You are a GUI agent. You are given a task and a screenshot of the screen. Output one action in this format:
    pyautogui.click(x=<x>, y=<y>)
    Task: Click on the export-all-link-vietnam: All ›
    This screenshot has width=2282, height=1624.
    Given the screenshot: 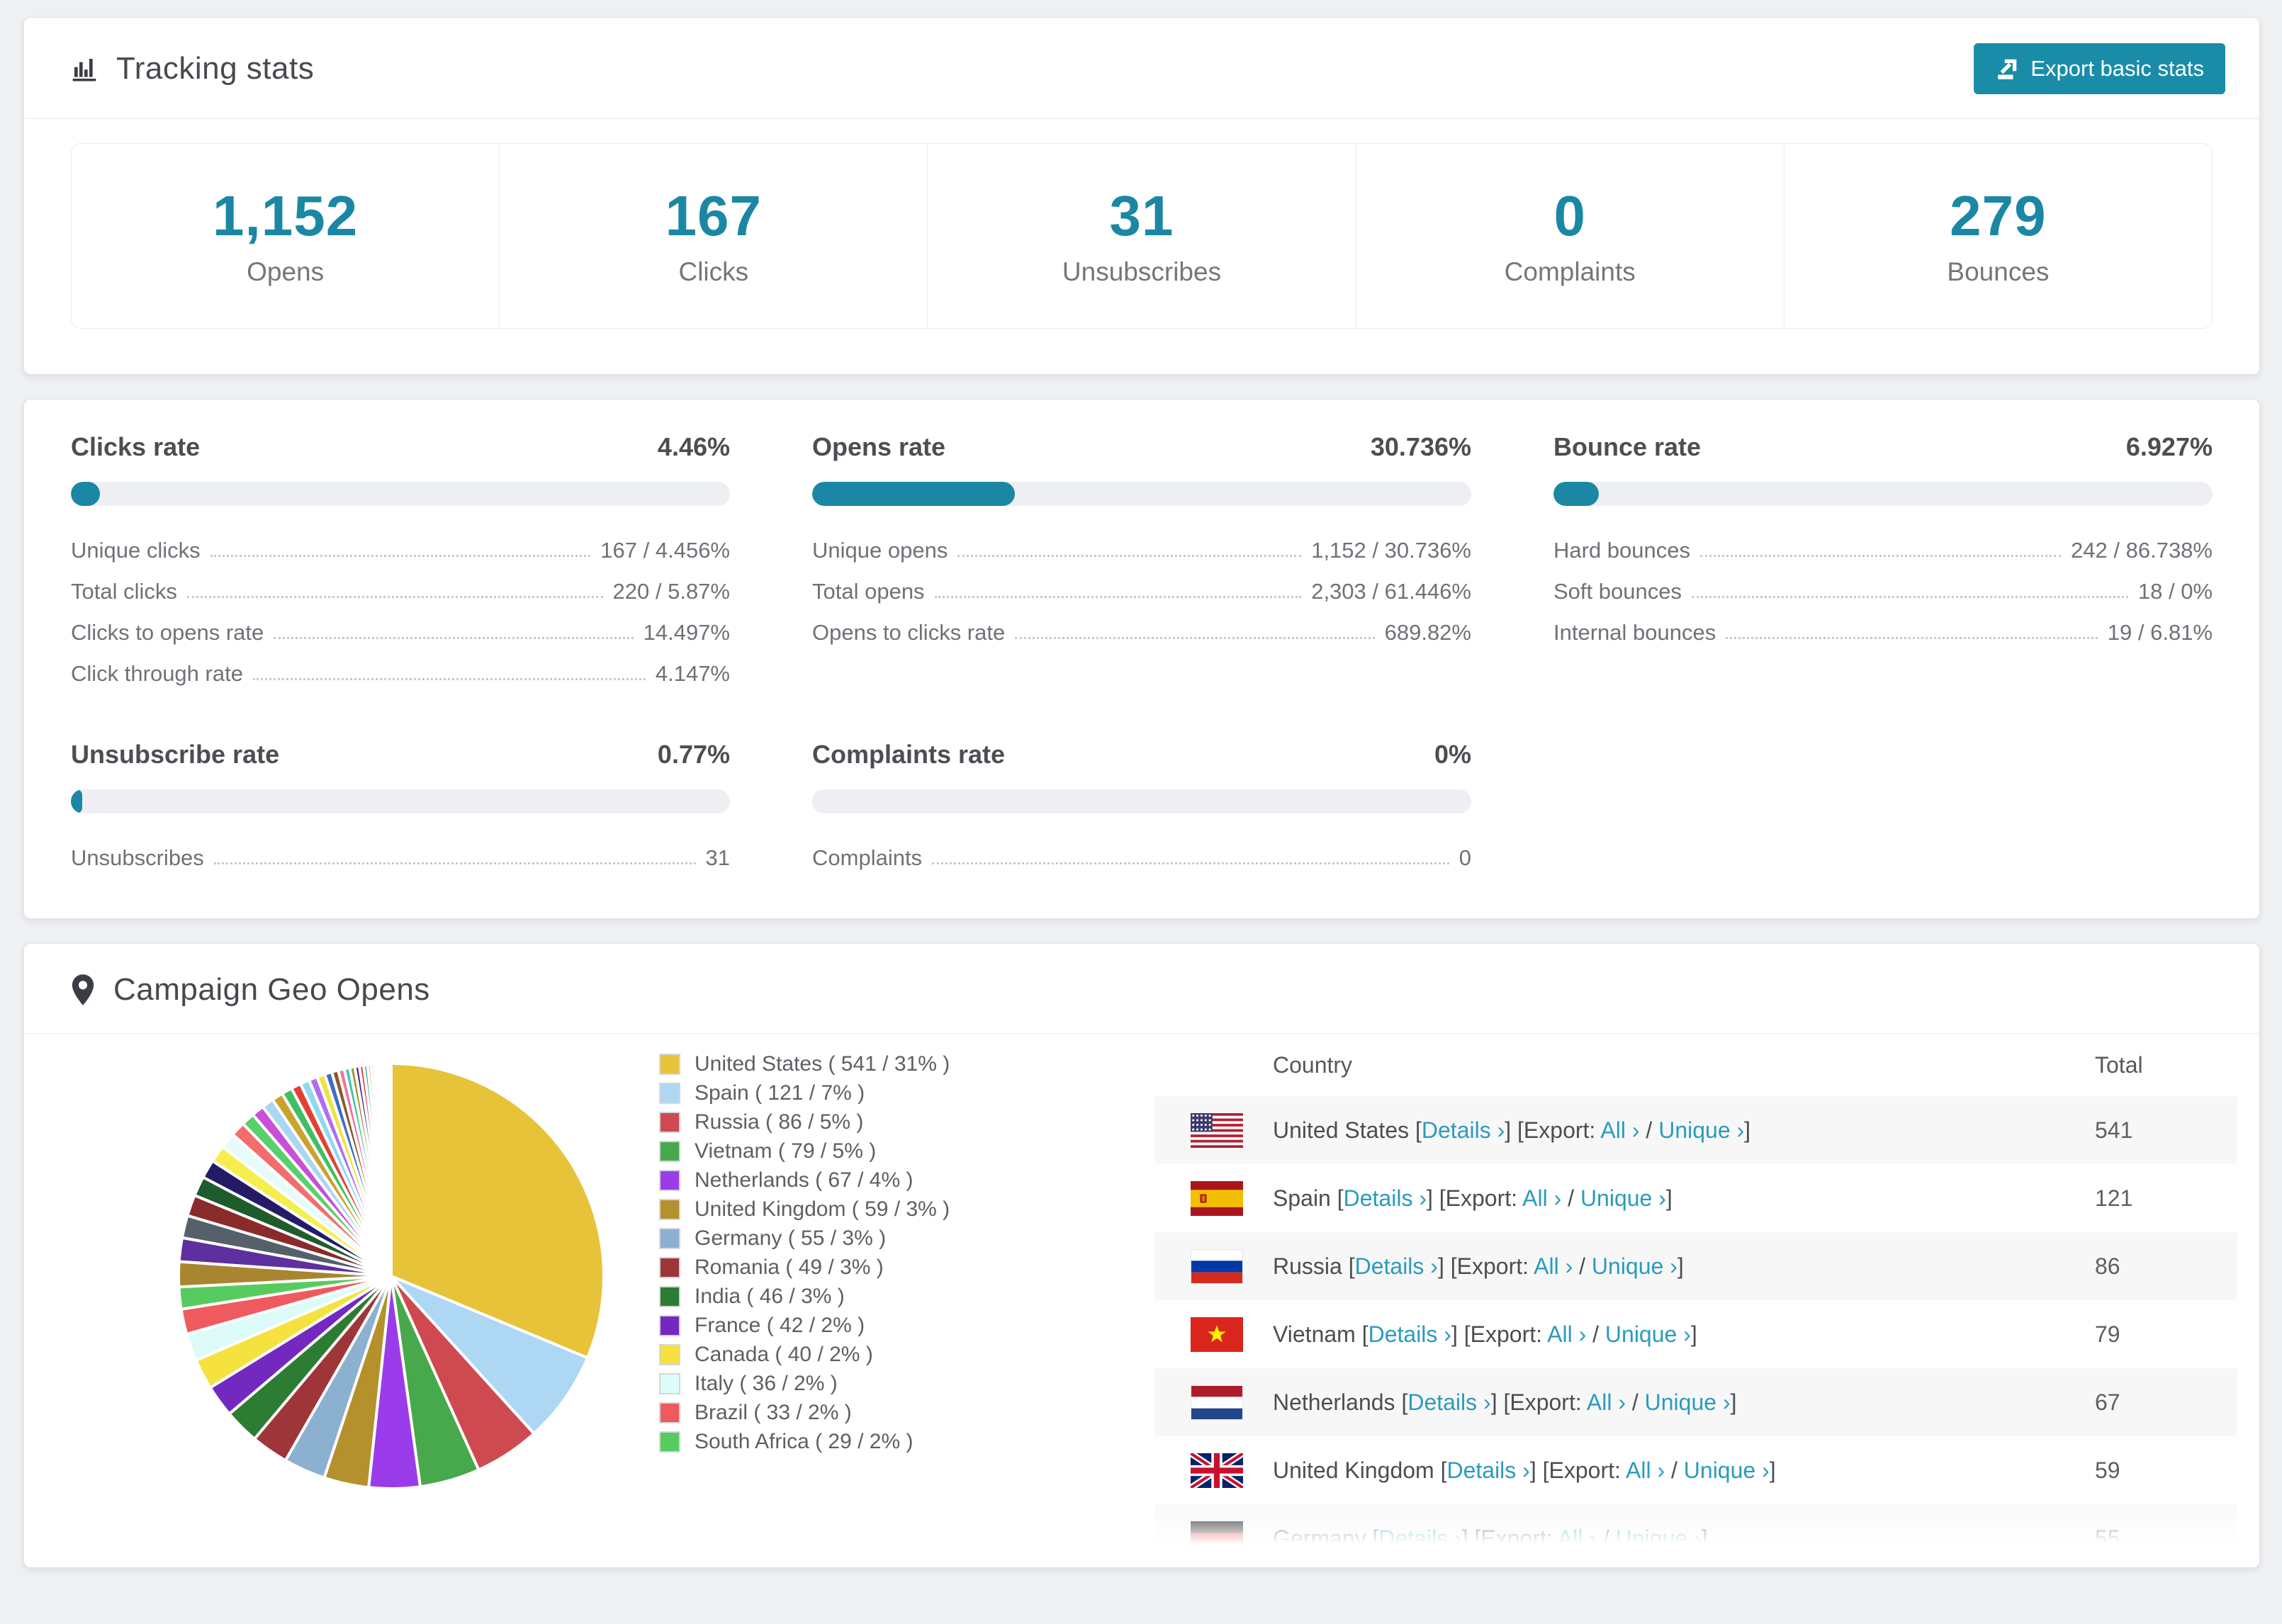 What is the action you would take?
    pyautogui.click(x=1566, y=1334)
    